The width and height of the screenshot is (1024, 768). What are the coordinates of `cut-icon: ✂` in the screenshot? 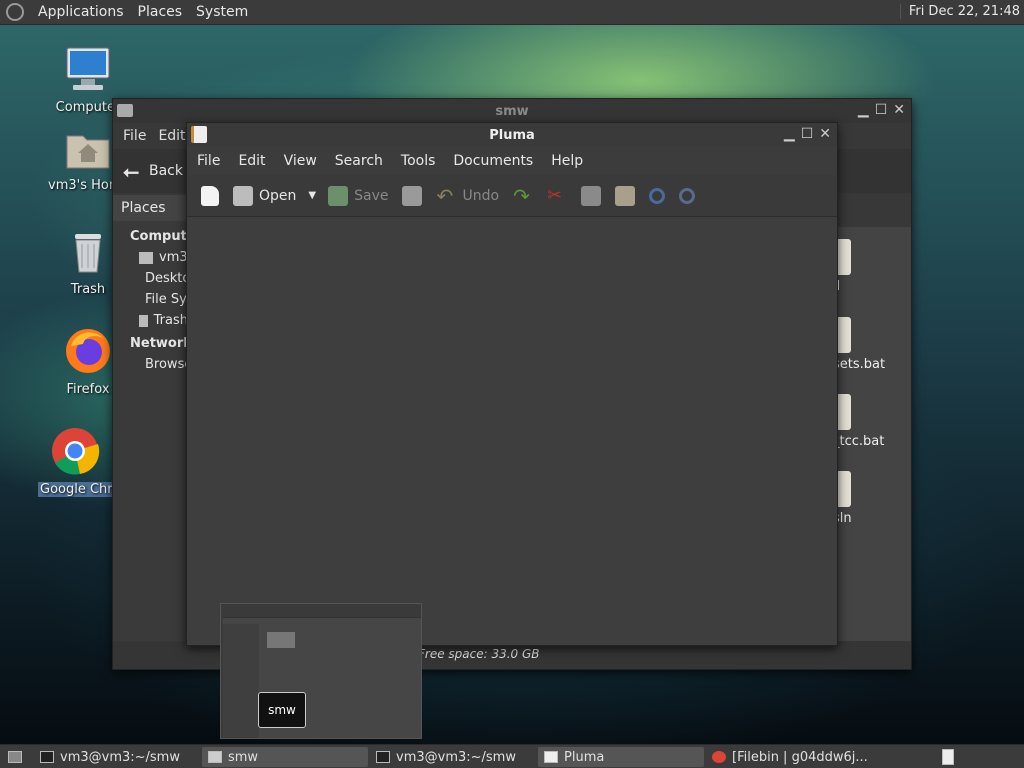 It's located at (555, 195).